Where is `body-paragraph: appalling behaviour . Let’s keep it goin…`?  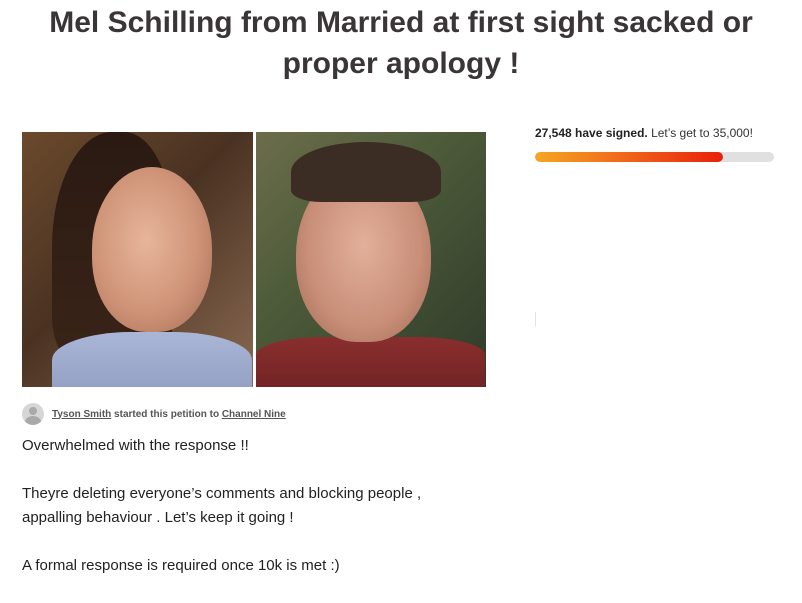 body-paragraph: appalling behaviour . Let’s keep it goin… is located at coordinates (158, 517).